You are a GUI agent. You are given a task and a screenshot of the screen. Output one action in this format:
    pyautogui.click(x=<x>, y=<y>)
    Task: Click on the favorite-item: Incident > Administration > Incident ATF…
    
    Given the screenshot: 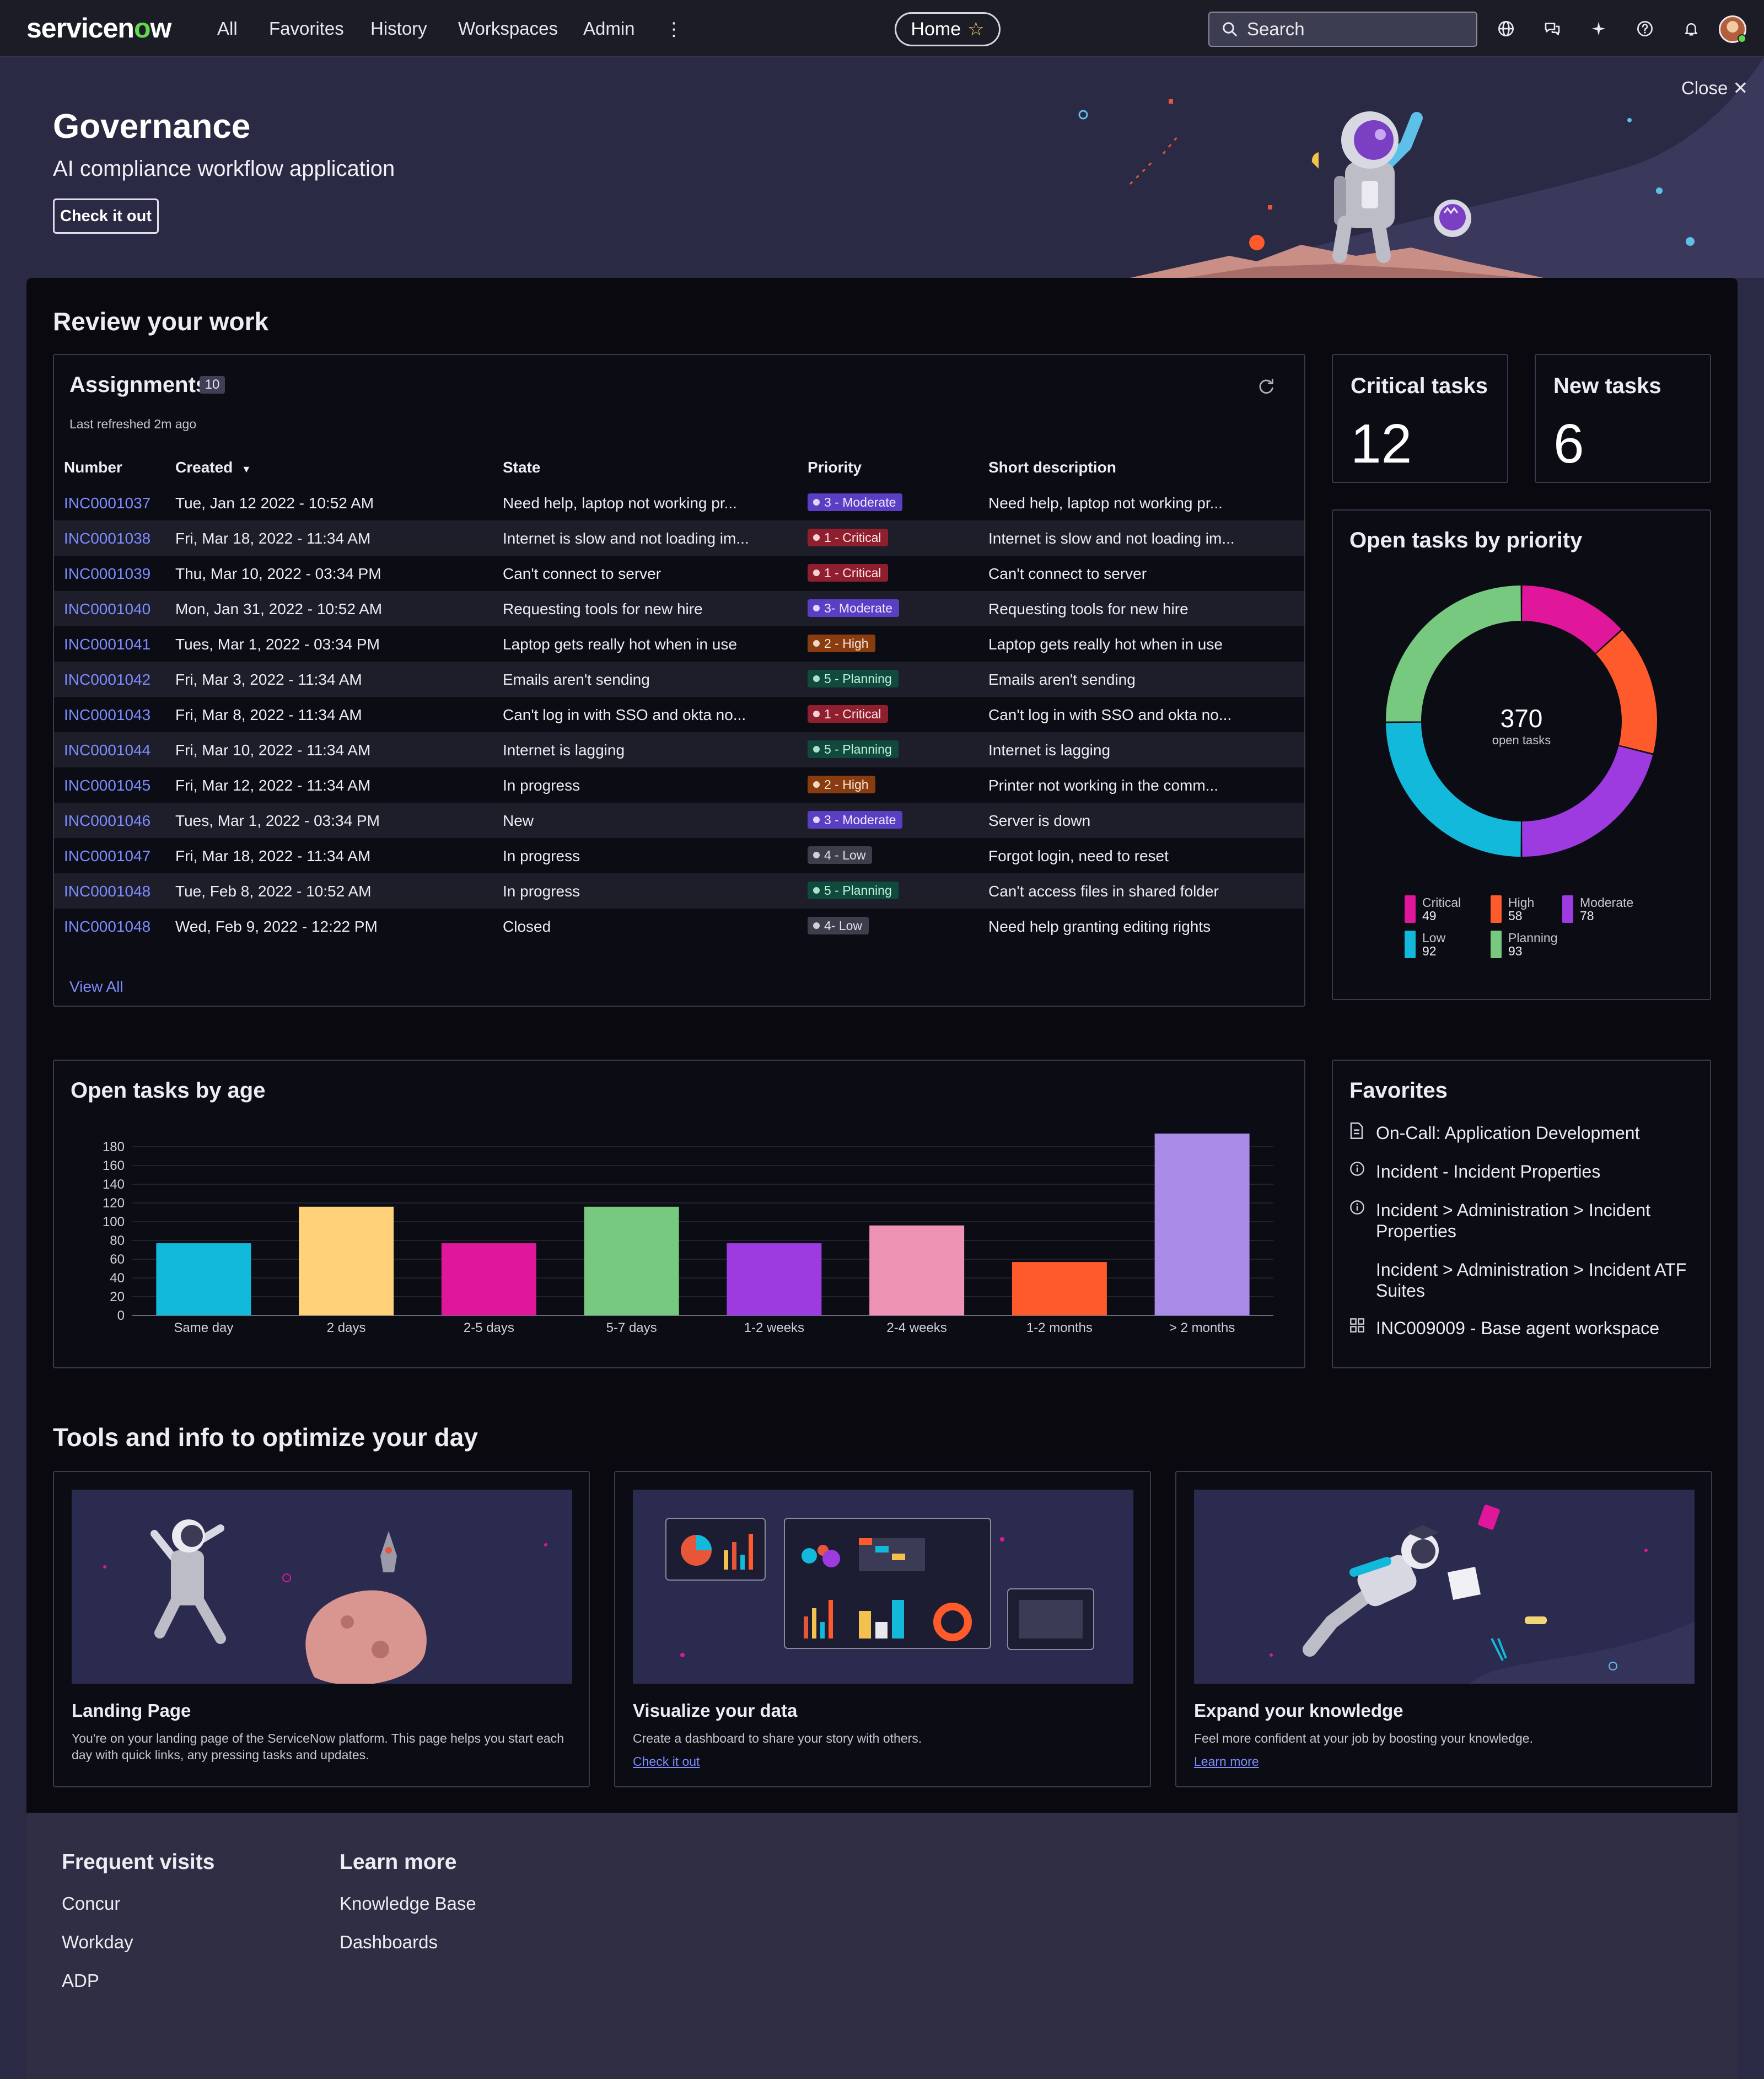 What is the action you would take?
    pyautogui.click(x=1526, y=1280)
    